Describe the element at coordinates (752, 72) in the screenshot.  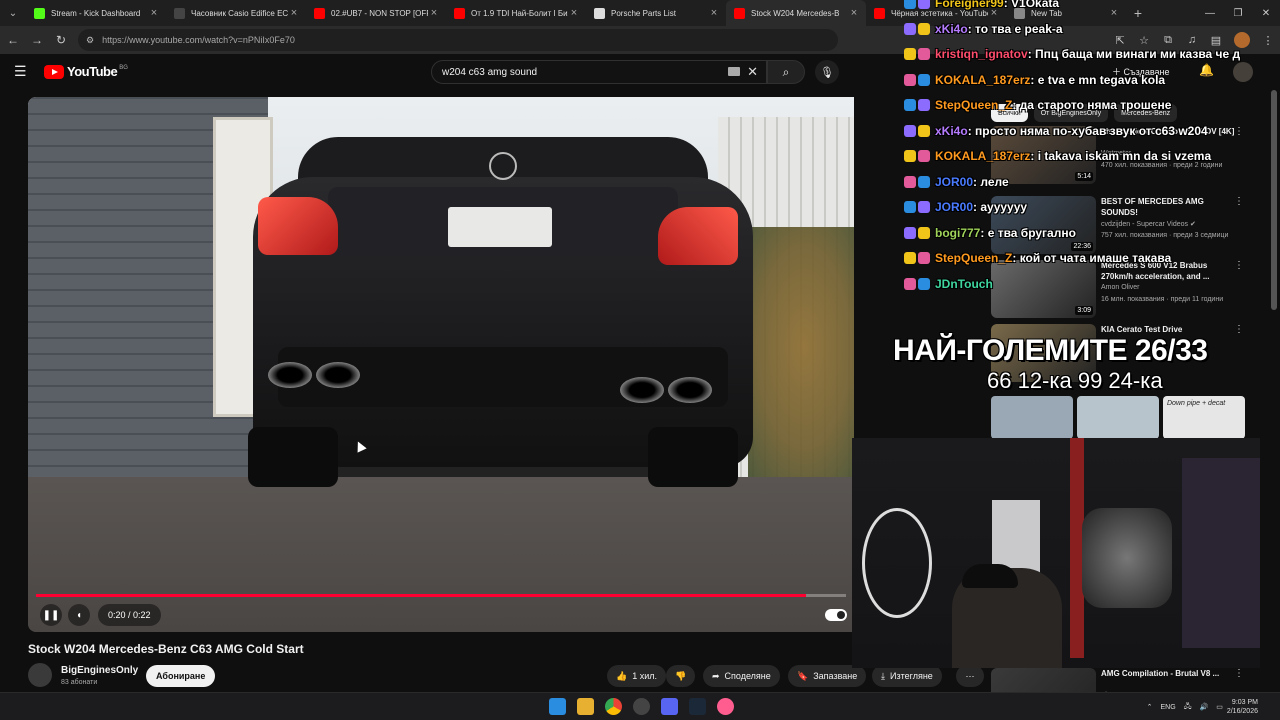
I see `clear-search-icon: ✕` at that location.